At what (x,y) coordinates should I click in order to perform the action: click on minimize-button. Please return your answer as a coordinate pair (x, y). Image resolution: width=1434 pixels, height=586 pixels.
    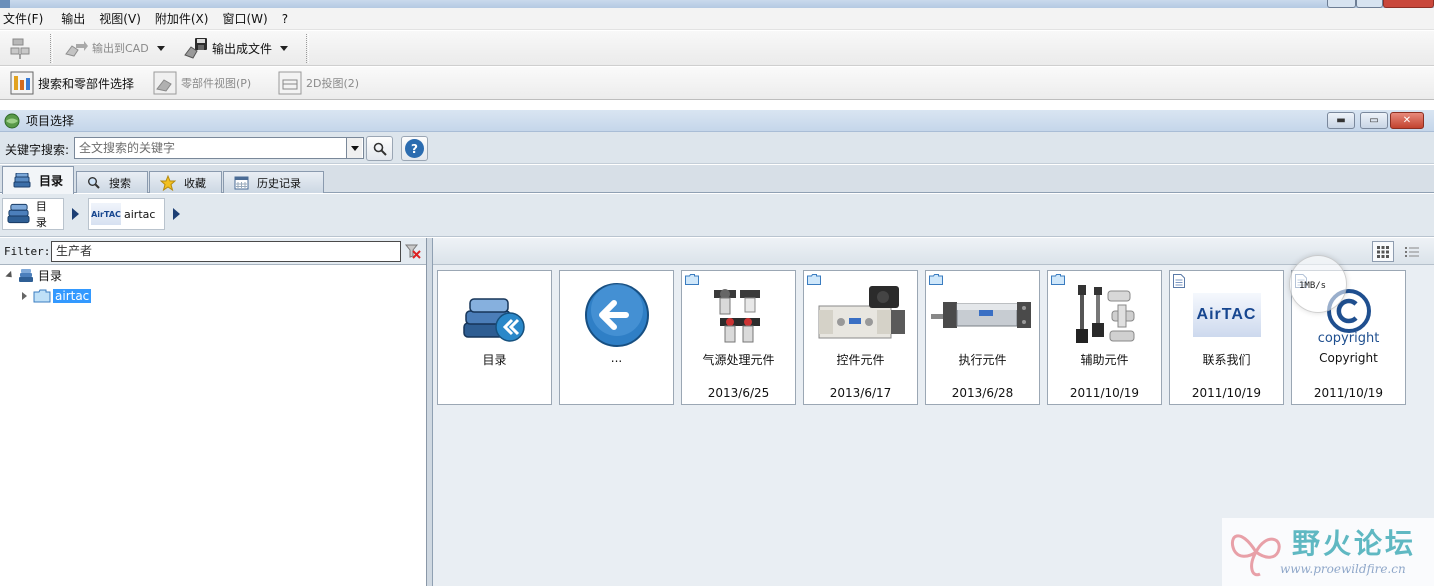
    Looking at the image, I should click on (1341, 4).